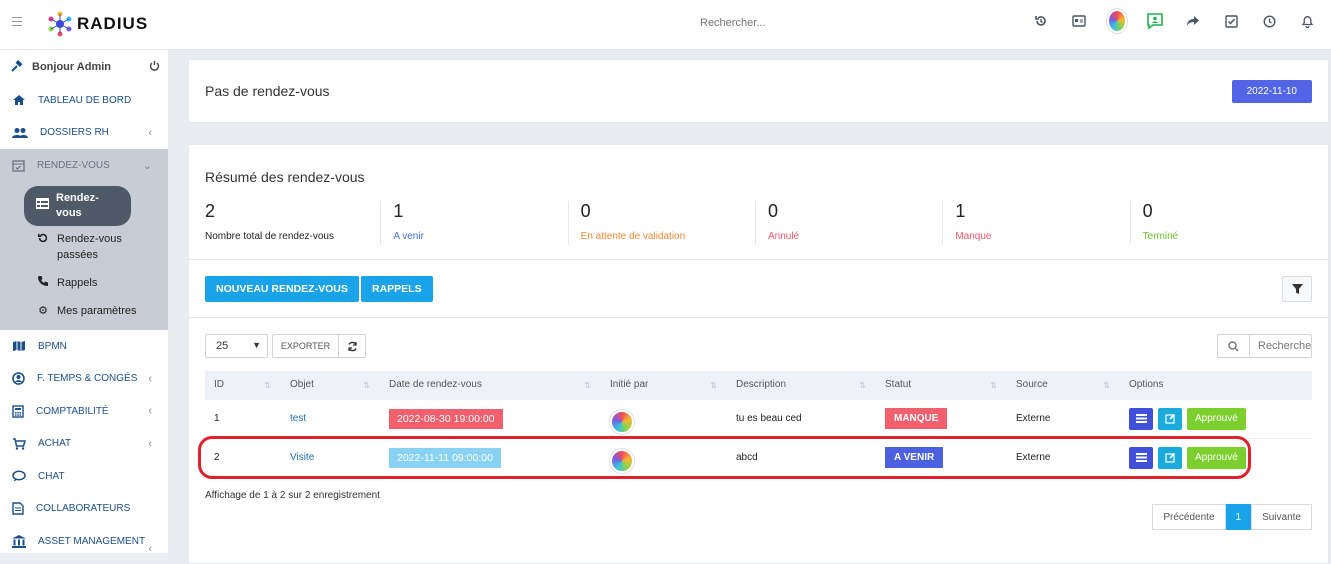  I want to click on chevron-left-icon: ‹, so click(150, 411).